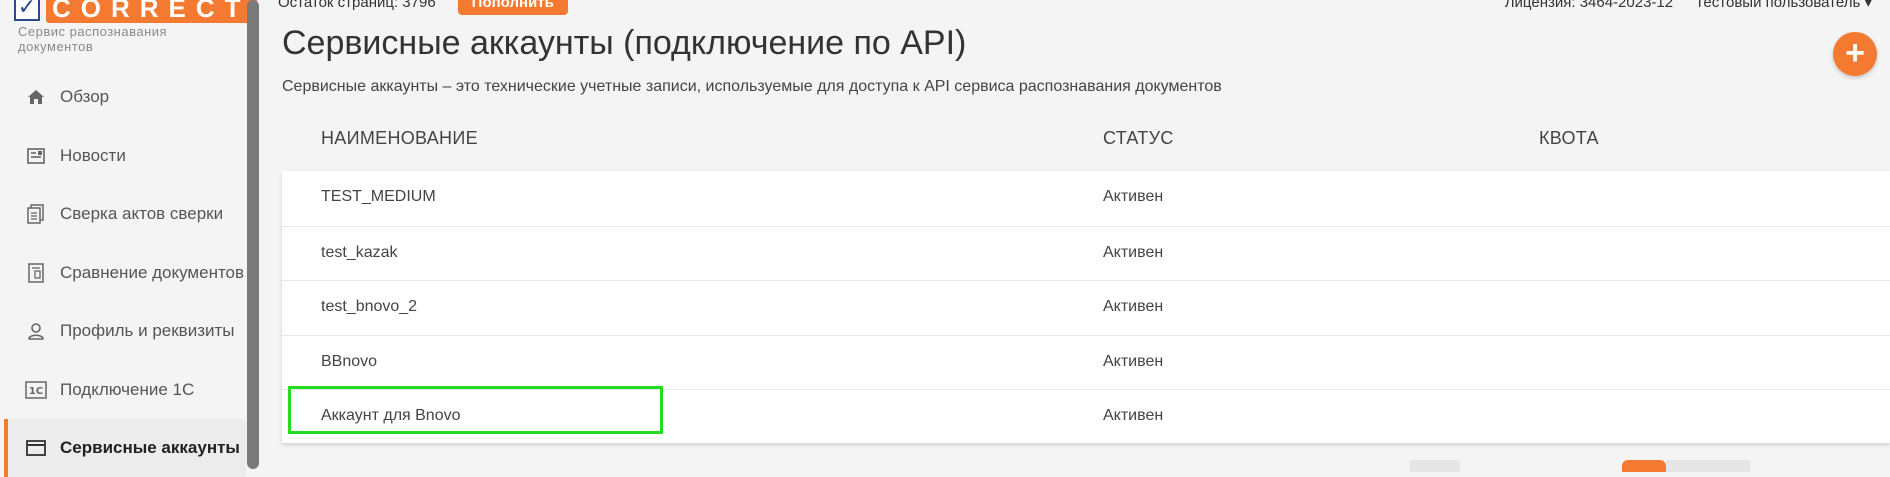 Image resolution: width=1890 pixels, height=477 pixels. Describe the element at coordinates (475, 410) in the screenshot. I see `selection-highlight` at that location.